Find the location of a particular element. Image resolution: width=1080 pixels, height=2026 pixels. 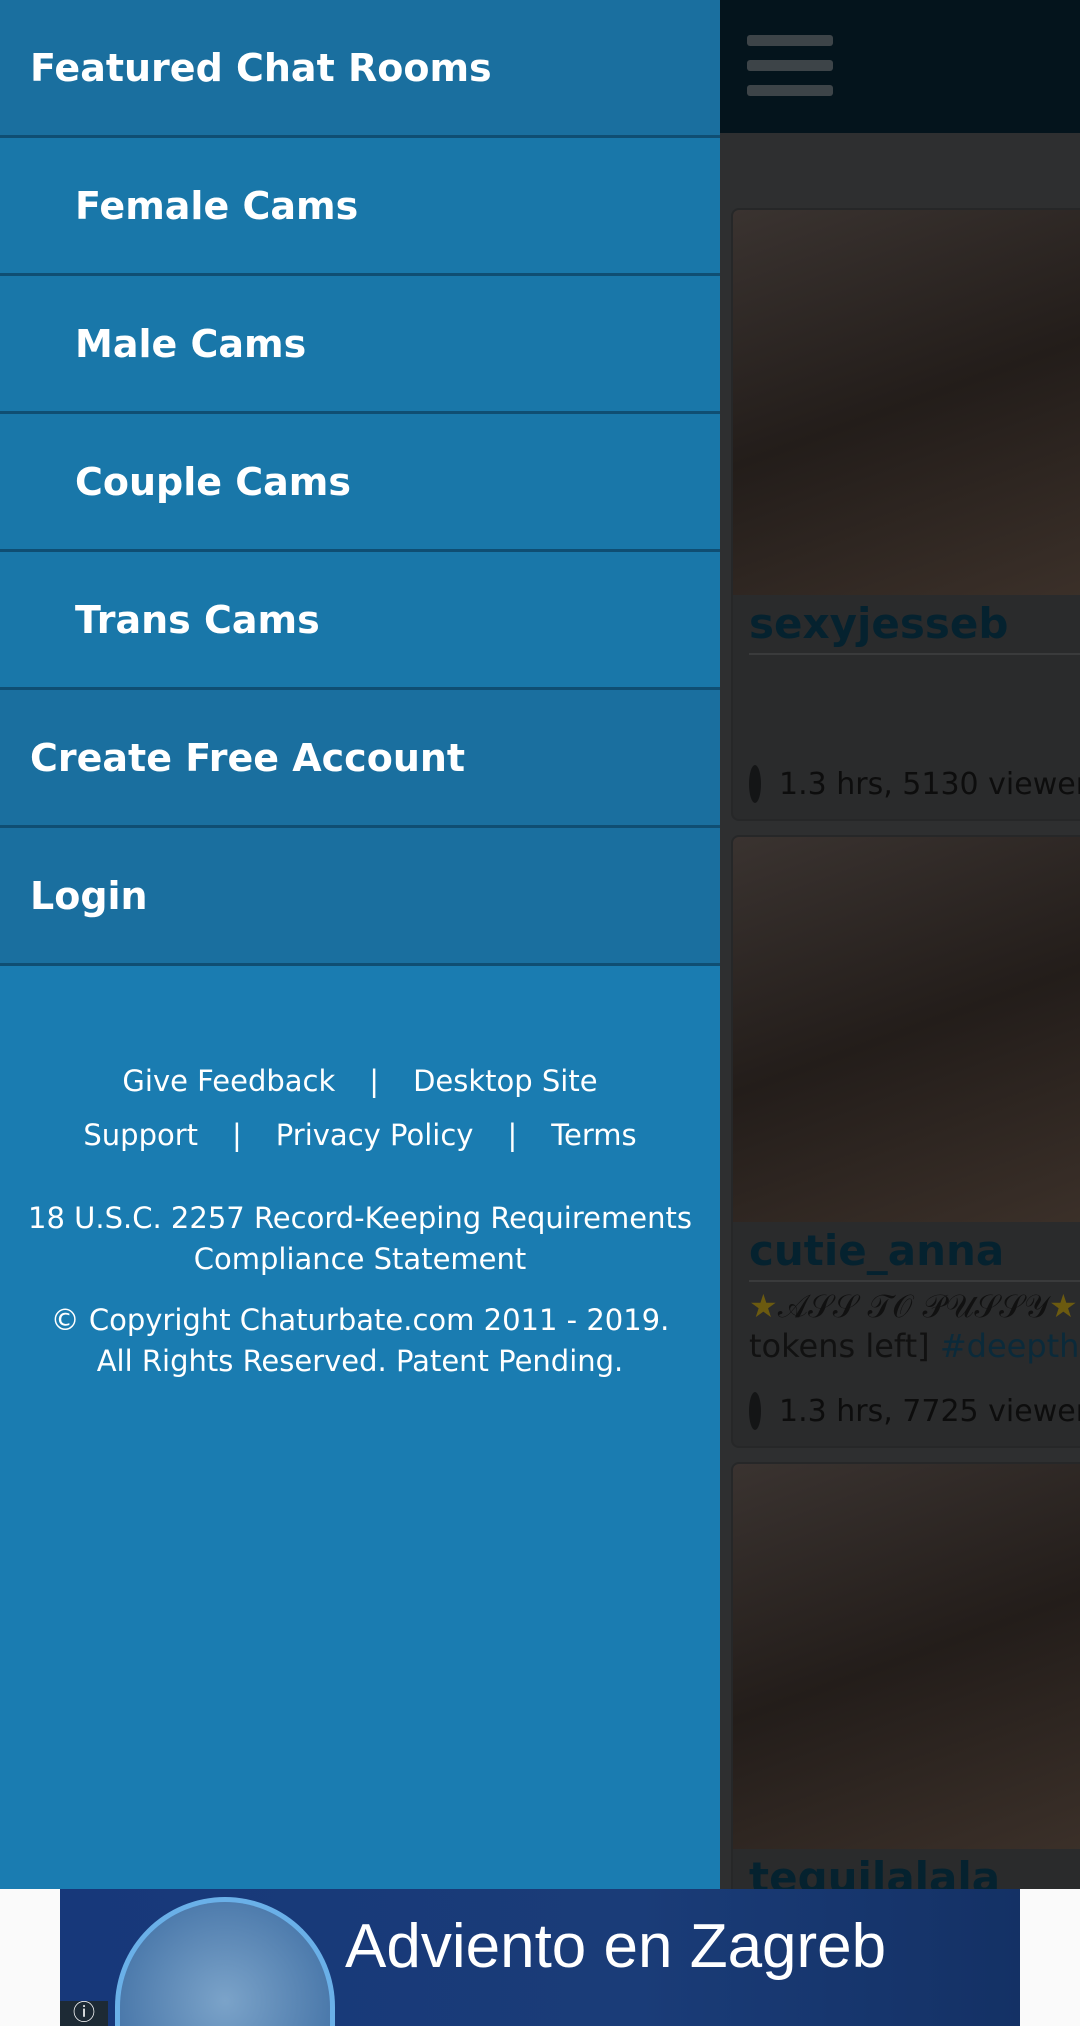

room-card: tequilalala is located at coordinates (905, 1675).